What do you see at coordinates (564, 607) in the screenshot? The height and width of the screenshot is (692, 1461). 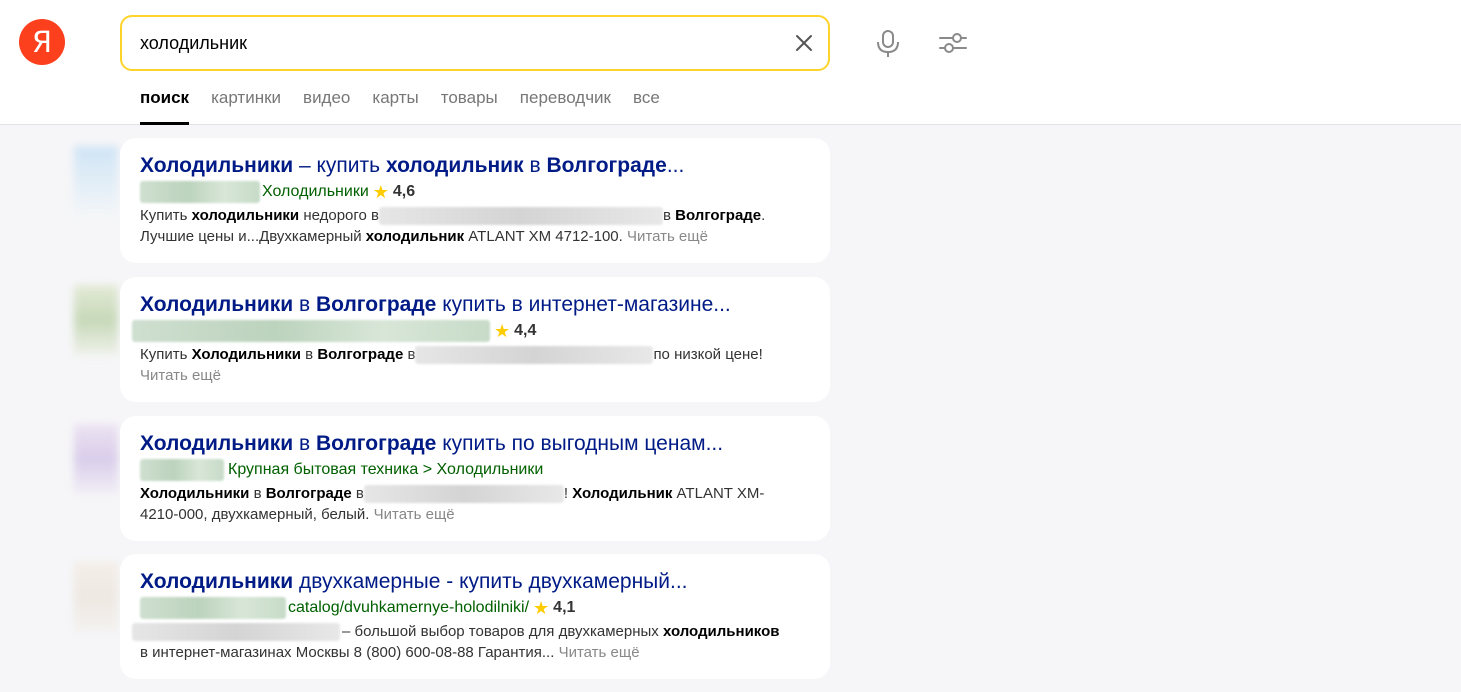 I see `result-rating: 4,1` at bounding box center [564, 607].